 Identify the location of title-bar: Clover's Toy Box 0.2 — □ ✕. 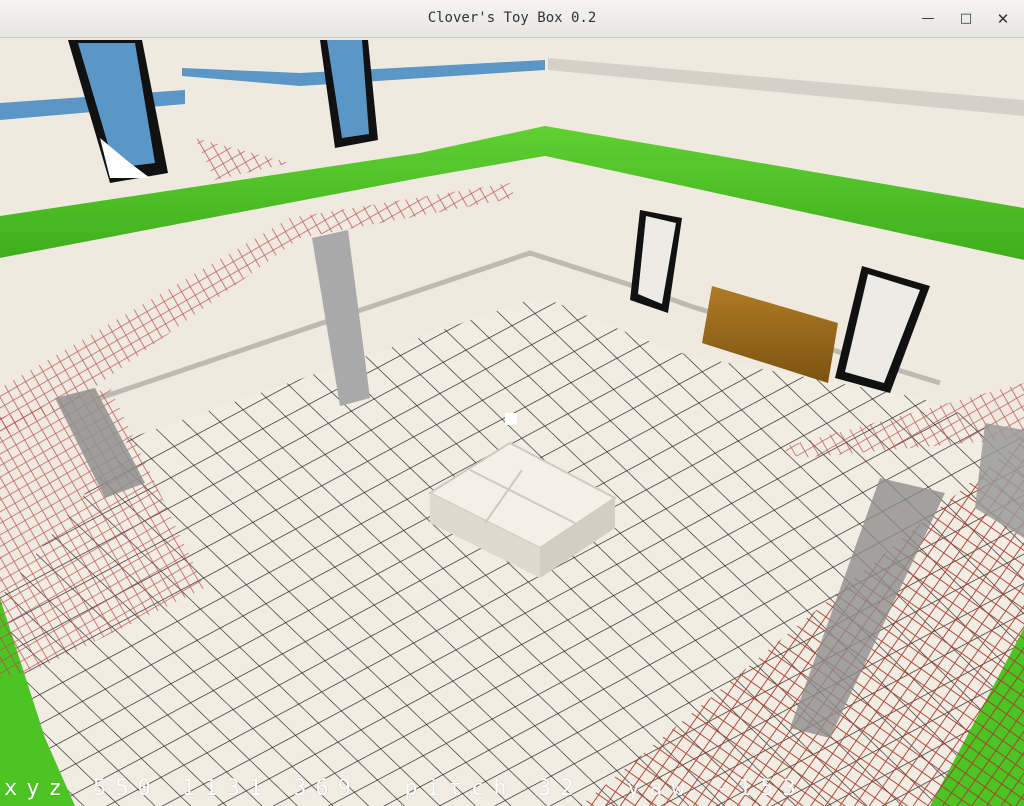
(512, 19).